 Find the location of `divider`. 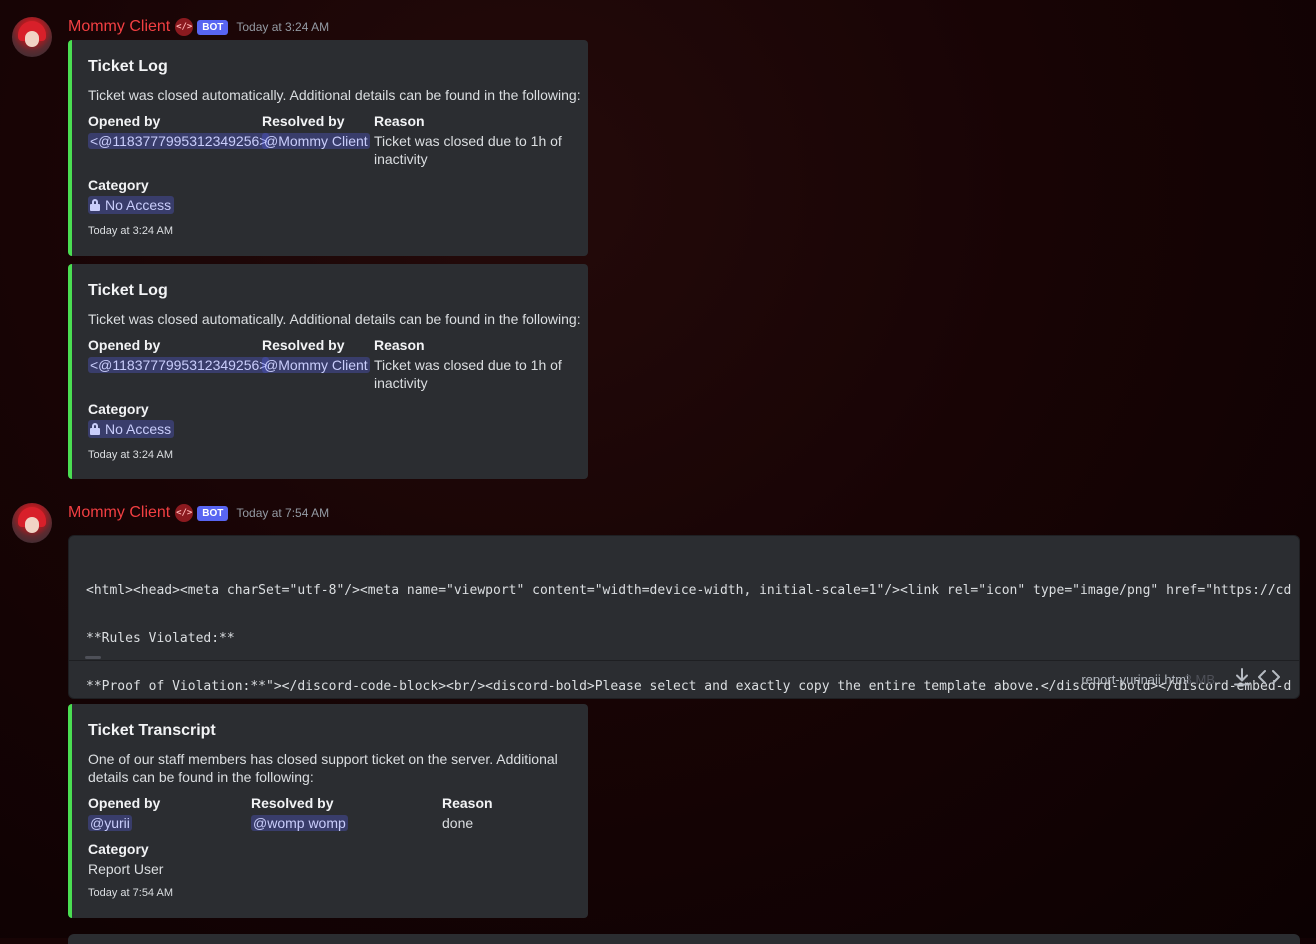

divider is located at coordinates (684, 660).